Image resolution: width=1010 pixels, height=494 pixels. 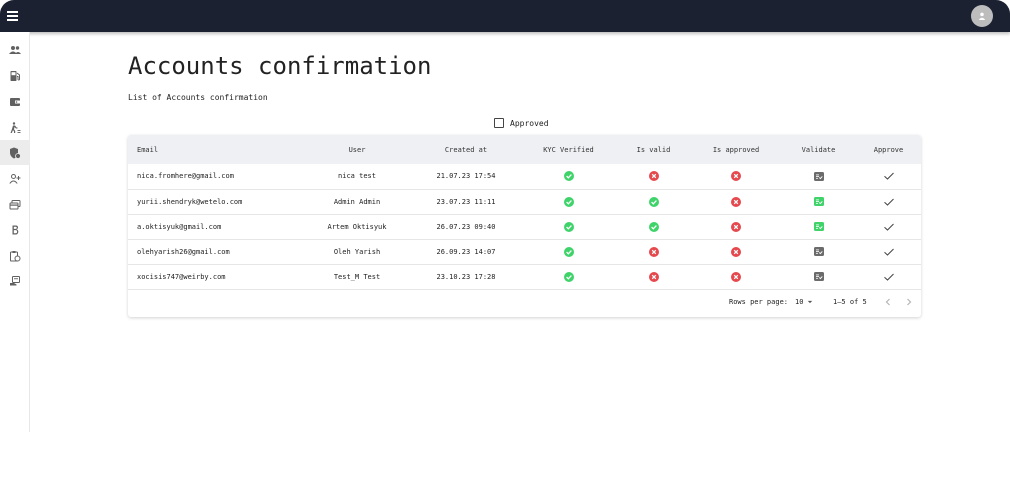 I want to click on user-avatar, so click(x=982, y=16).